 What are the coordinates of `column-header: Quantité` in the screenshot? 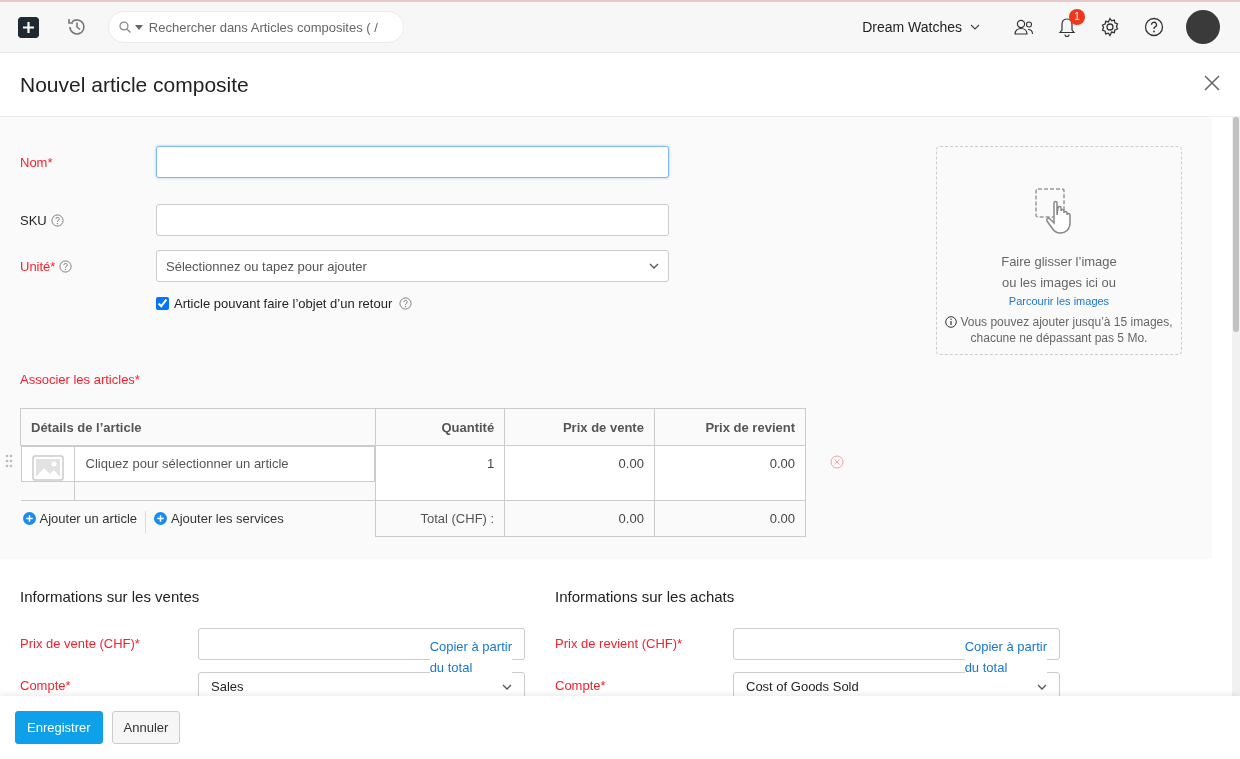 It's located at (440, 427).